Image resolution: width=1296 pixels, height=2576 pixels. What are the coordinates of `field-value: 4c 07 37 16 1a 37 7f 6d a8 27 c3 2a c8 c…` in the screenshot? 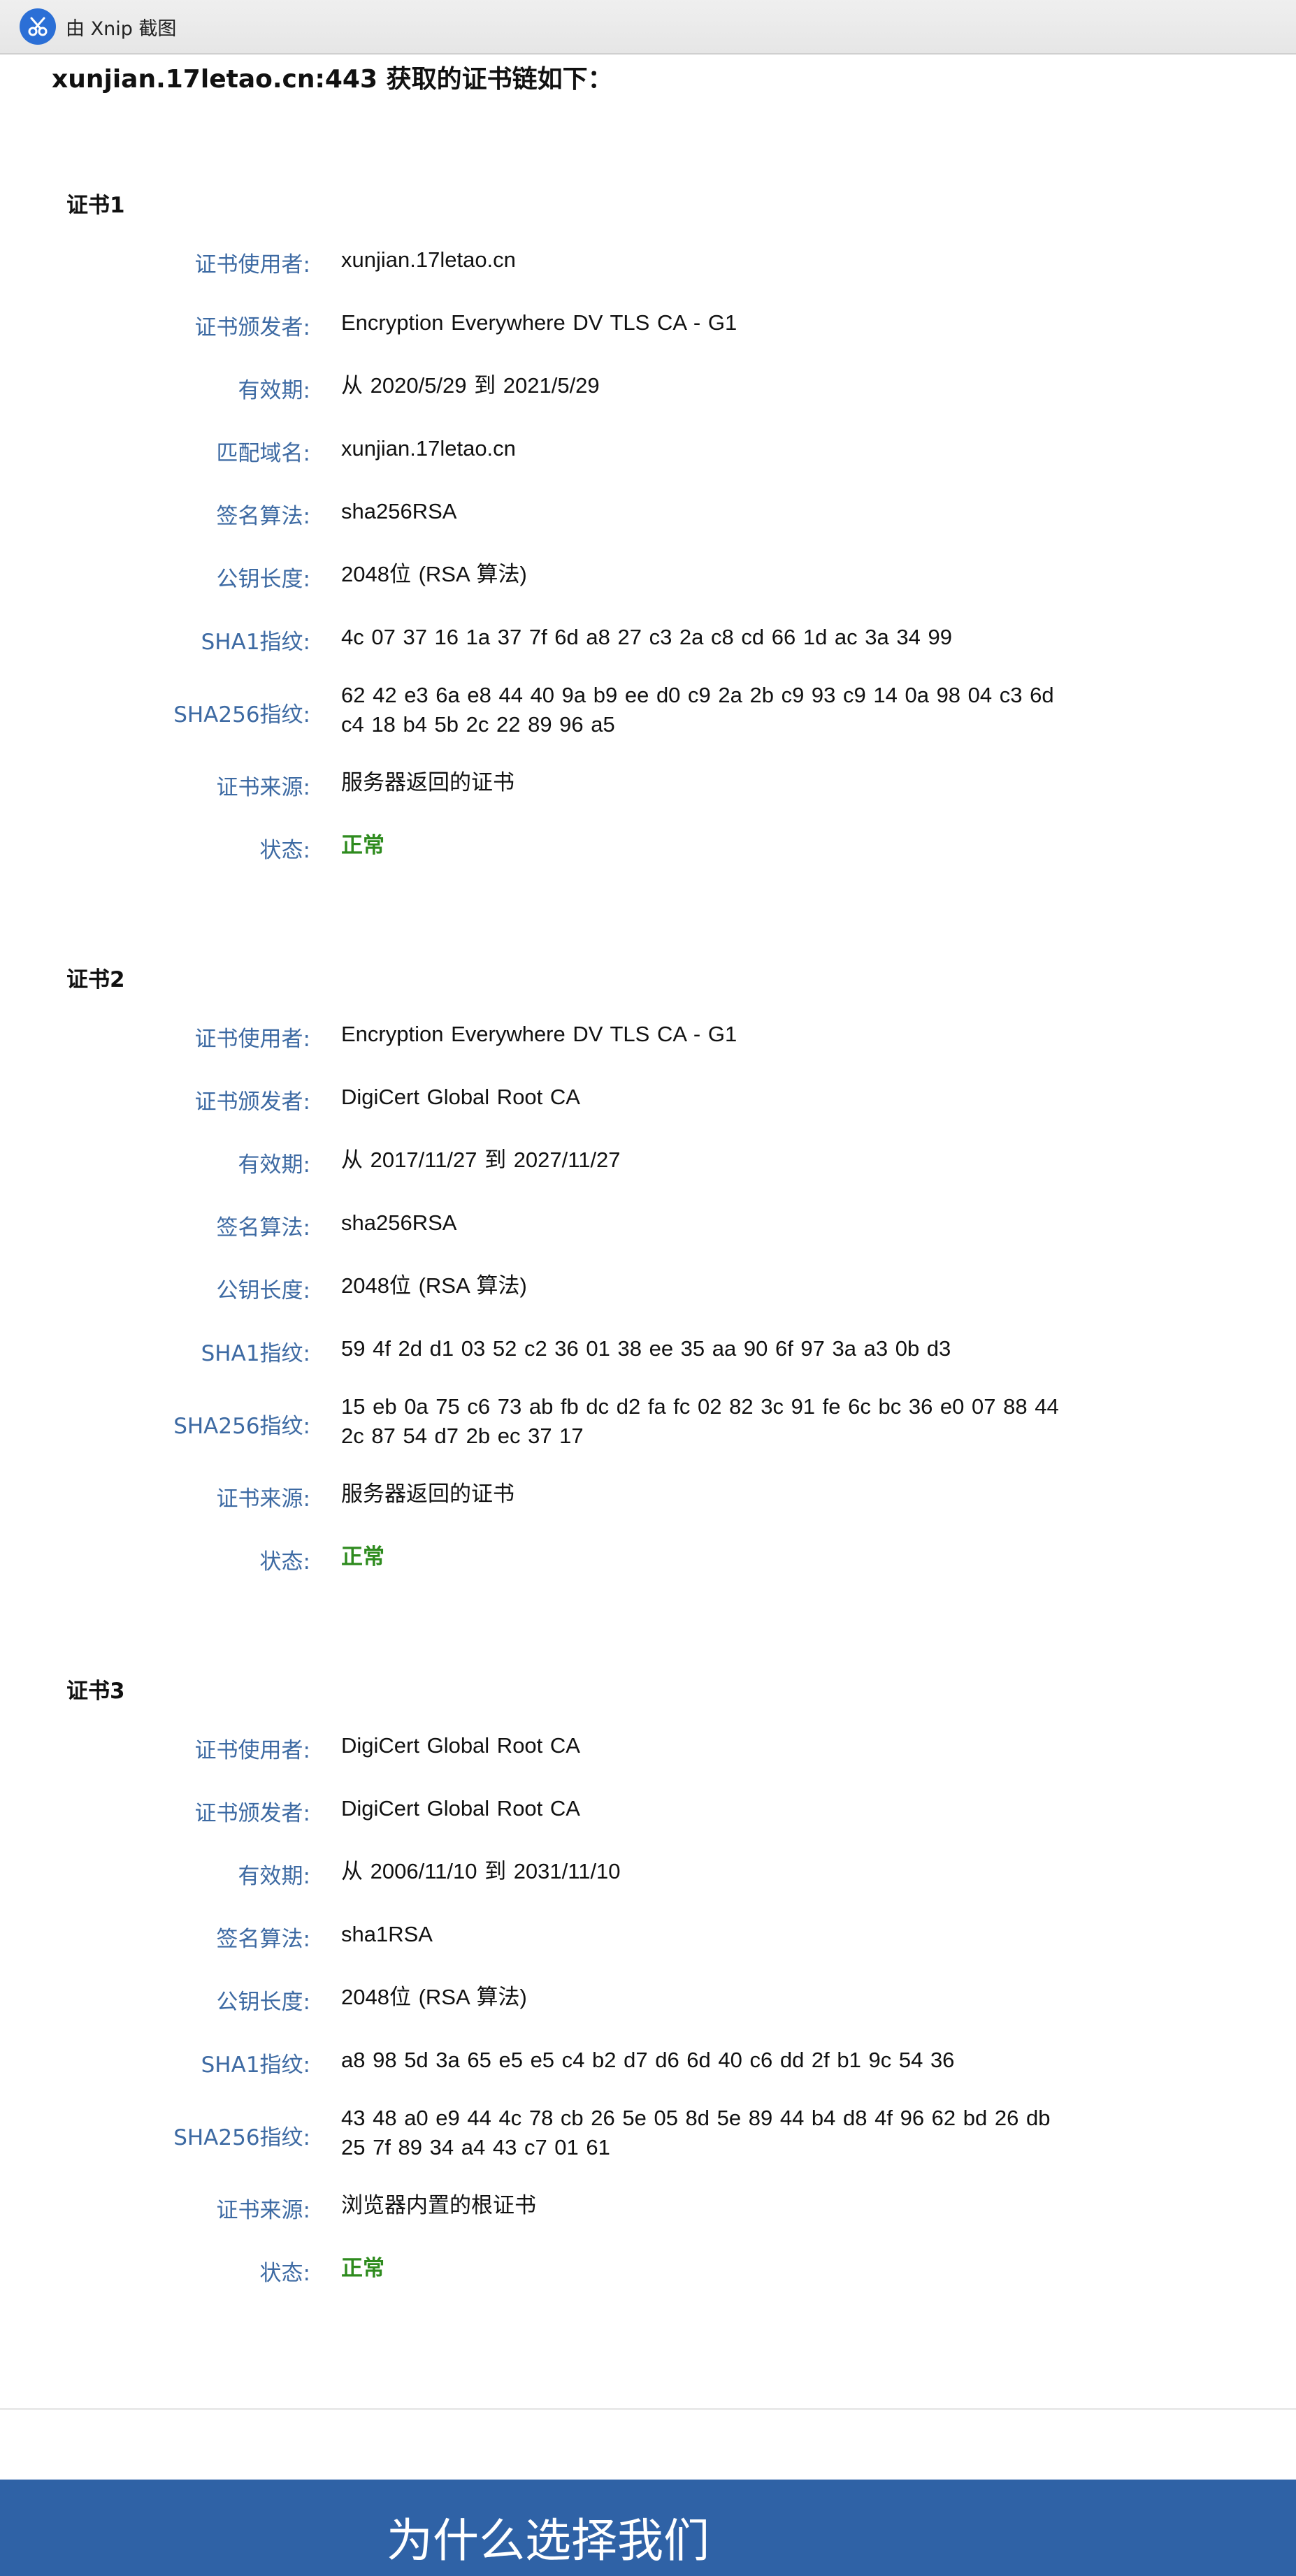 It's located at (646, 637).